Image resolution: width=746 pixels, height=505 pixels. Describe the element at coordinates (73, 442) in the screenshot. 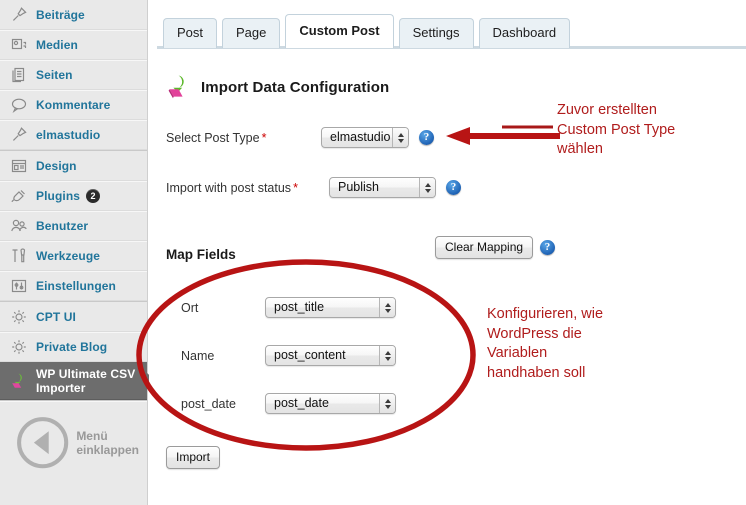

I see `collapse-menu-button: Menü einklappen` at that location.